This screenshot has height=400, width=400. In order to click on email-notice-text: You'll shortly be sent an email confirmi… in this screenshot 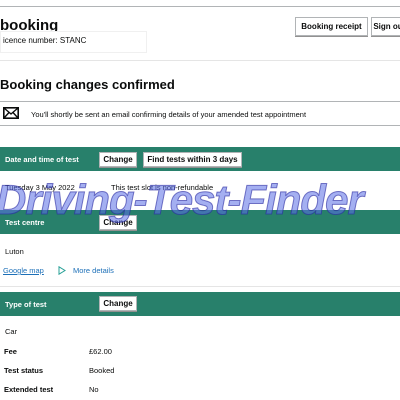, I will do `click(169, 114)`.